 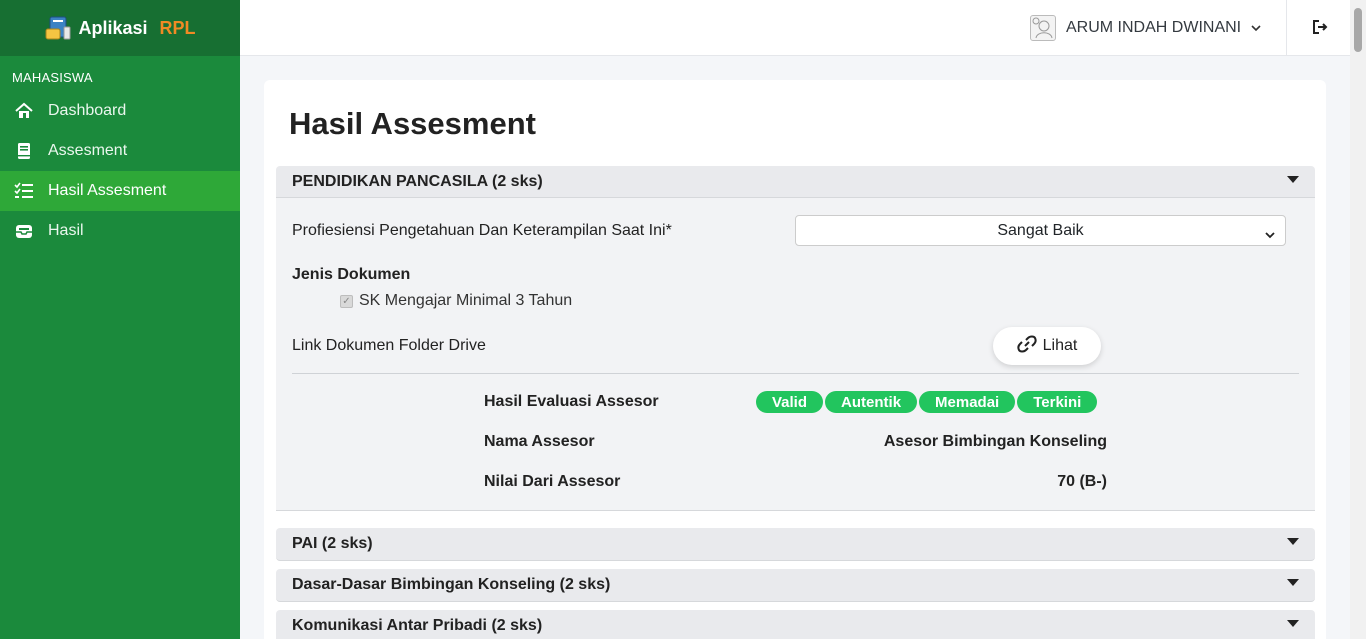 What do you see at coordinates (66, 230) in the screenshot?
I see `sidebar-item-label: Hasil` at bounding box center [66, 230].